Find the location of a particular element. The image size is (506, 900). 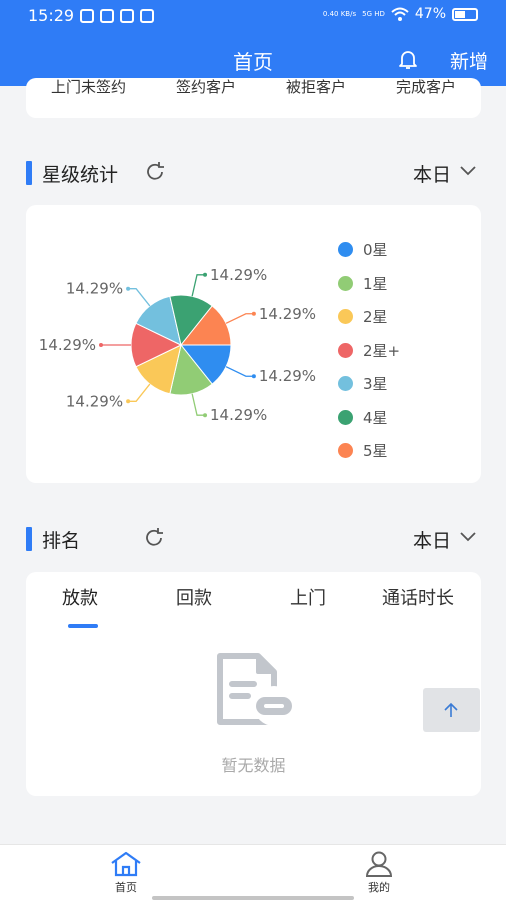

data-label-0: 14.29% is located at coordinates (287, 376).